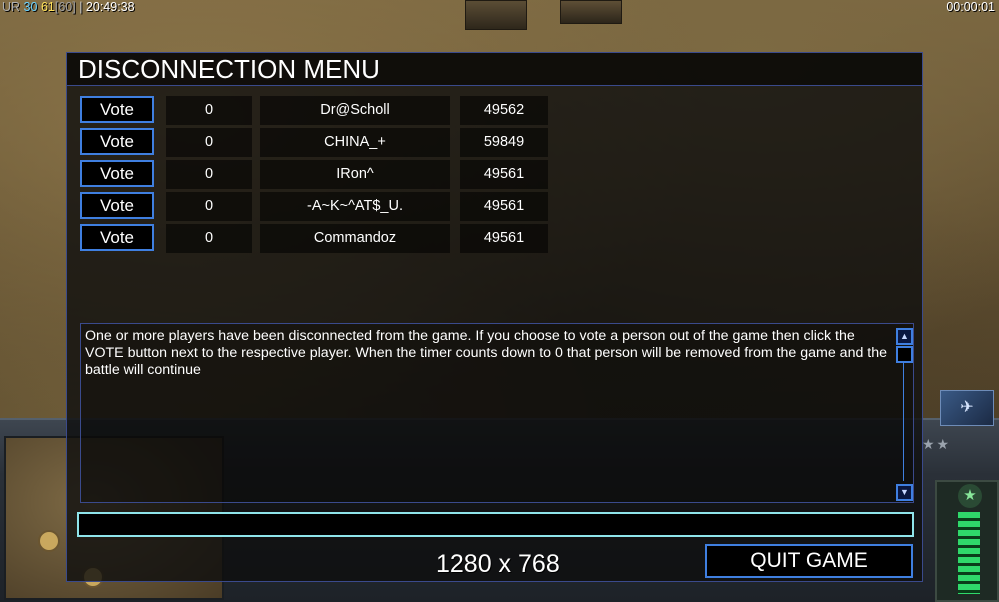  What do you see at coordinates (809, 561) in the screenshot?
I see `quit-game-button: QUIT GAME` at bounding box center [809, 561].